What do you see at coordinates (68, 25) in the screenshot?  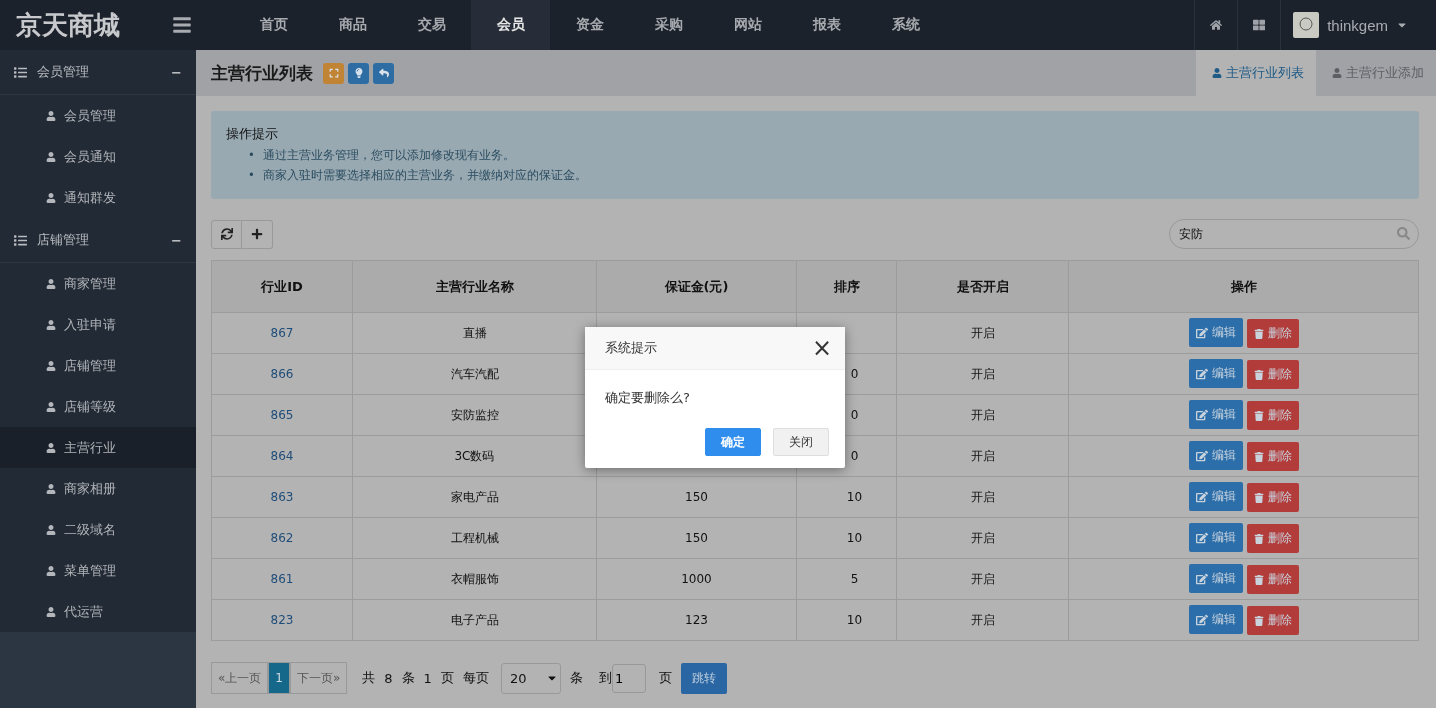 I see `logo: 京天商城` at bounding box center [68, 25].